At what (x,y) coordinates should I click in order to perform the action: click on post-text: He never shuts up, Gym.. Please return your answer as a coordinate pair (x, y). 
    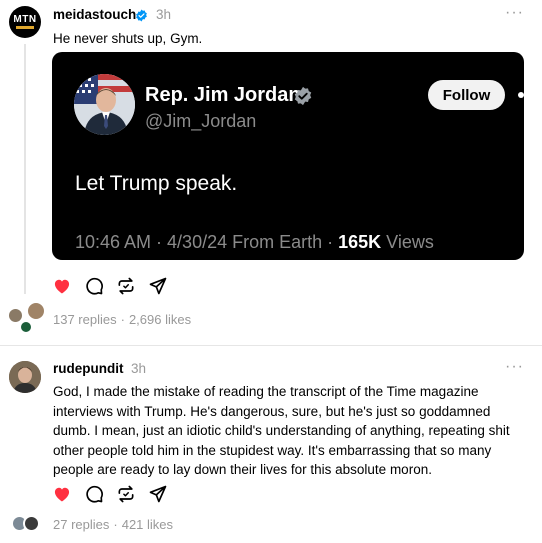
    Looking at the image, I should click on (128, 38).